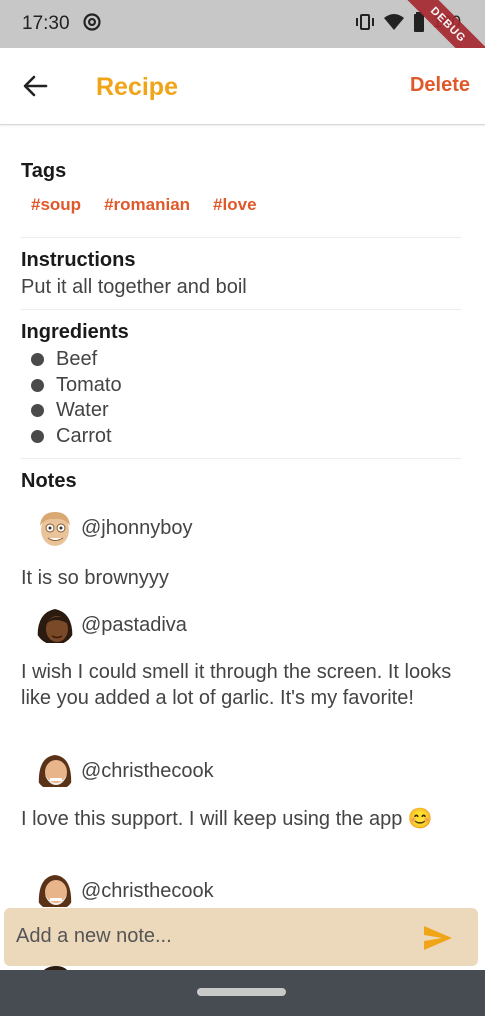 This screenshot has width=485, height=1016. What do you see at coordinates (92, 22) in the screenshot?
I see `at-sign-icon` at bounding box center [92, 22].